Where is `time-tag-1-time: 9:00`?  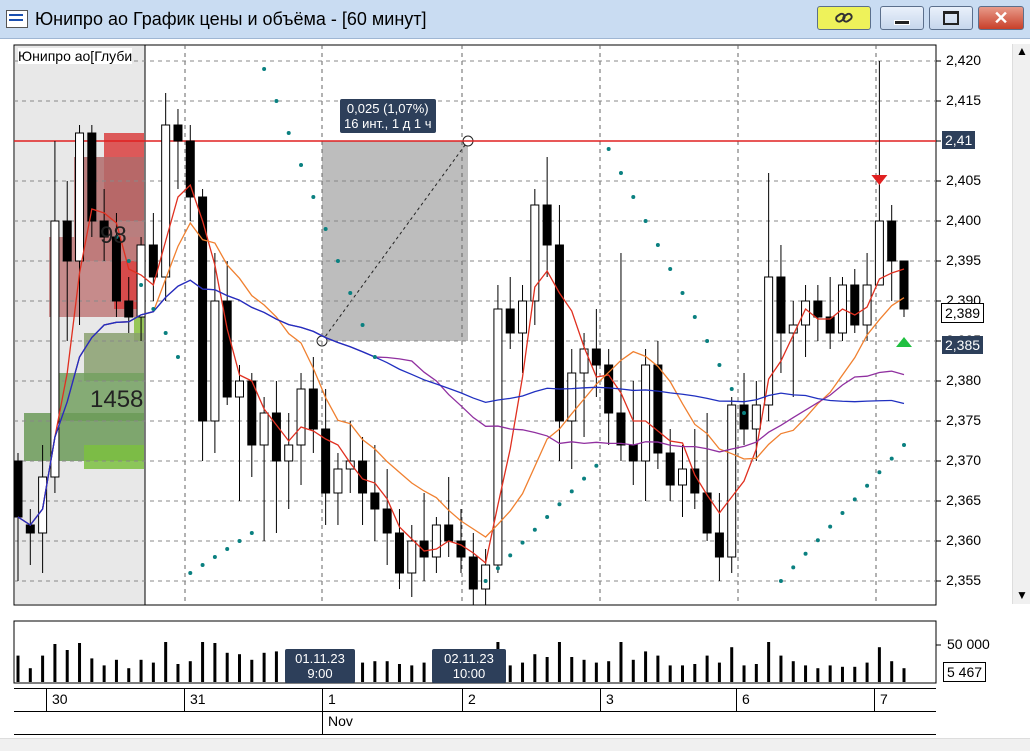 time-tag-1-time: 9:00 is located at coordinates (320, 673).